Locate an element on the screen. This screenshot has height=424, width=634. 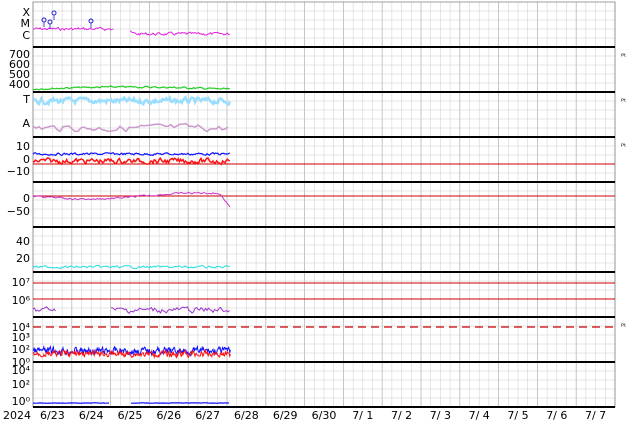
series-angle is located at coordinates (131, 199).